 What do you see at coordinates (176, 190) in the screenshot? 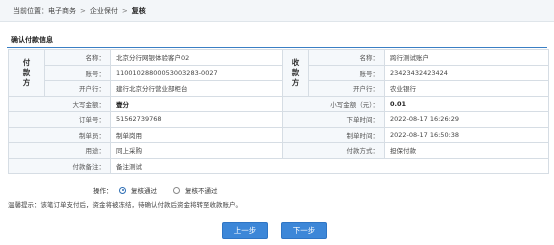
I see `radio-unselected-icon` at bounding box center [176, 190].